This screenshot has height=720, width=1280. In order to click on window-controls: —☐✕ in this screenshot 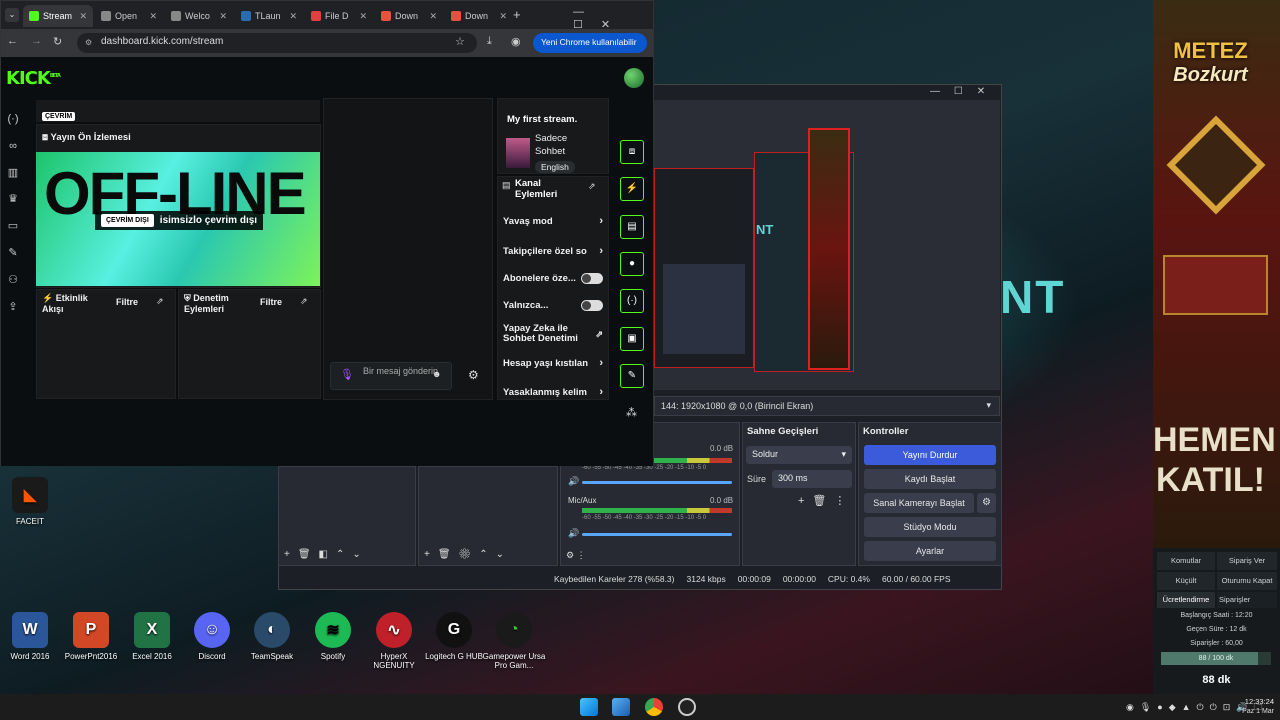, I will do `click(613, 18)`.